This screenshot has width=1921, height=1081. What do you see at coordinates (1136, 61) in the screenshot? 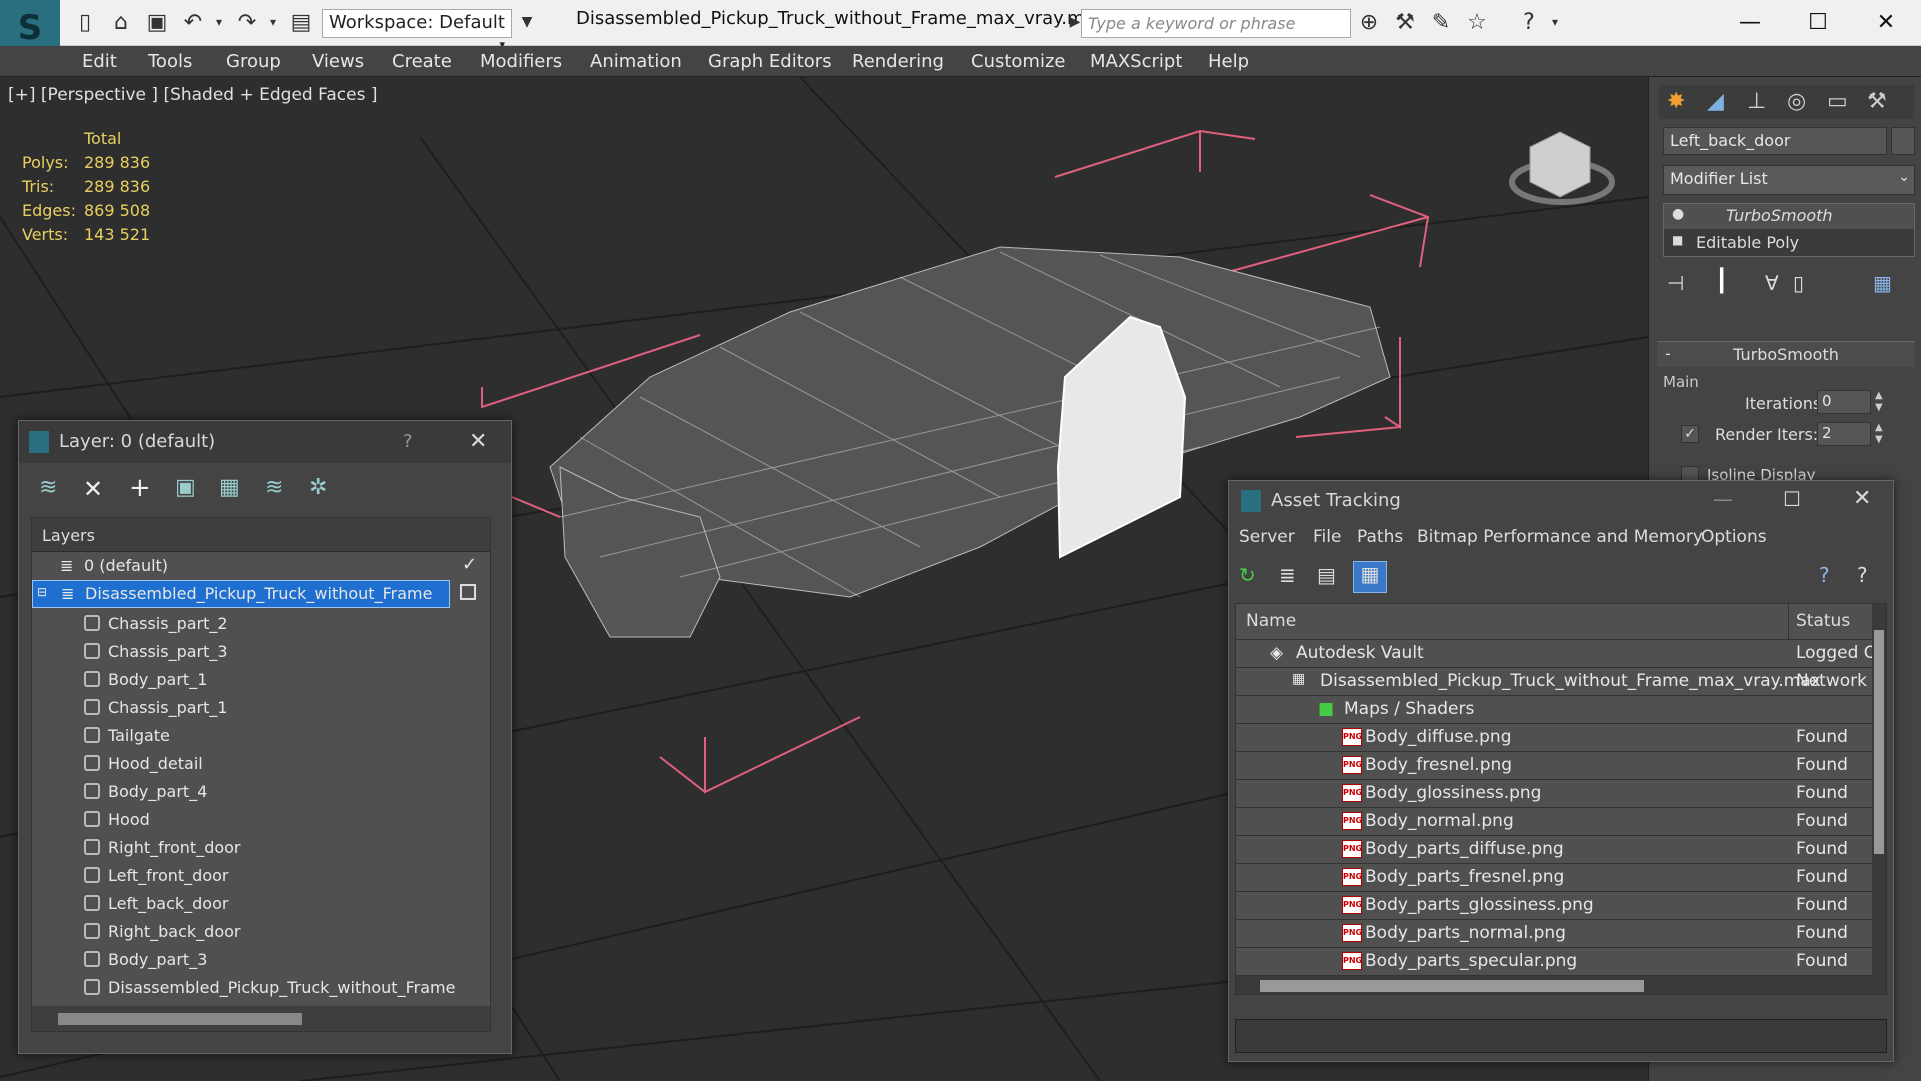
I see `menu-maxscript: MAXScript` at bounding box center [1136, 61].